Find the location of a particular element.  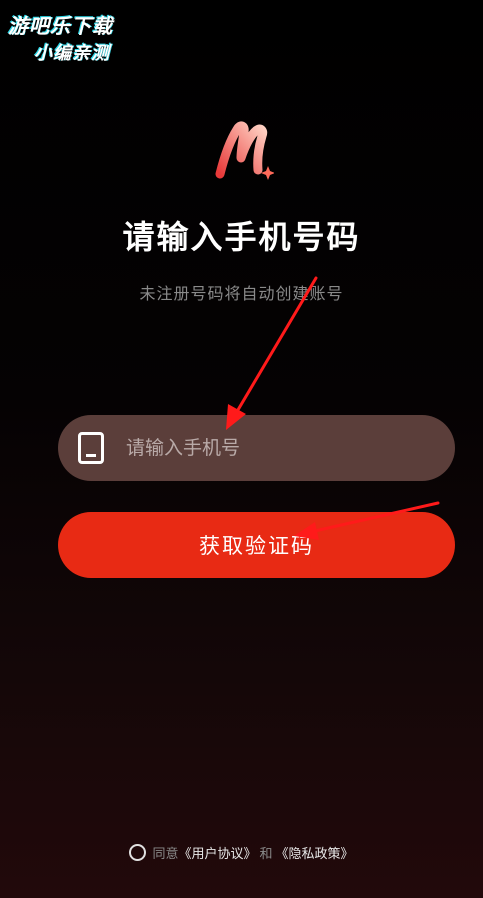

agreement-row: 同意 《用户协议》 和 《隐私政策》 is located at coordinates (241, 852).